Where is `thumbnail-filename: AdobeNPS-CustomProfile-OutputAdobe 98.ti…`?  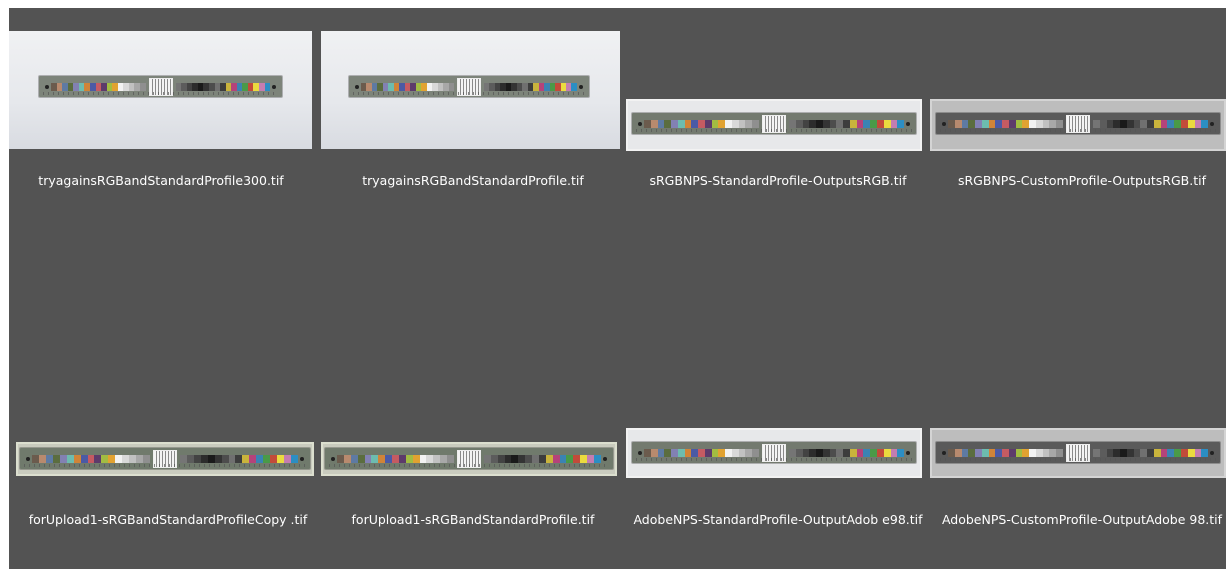 thumbnail-filename: AdobeNPS-CustomProfile-OutputAdobe 98.ti… is located at coordinates (1082, 519).